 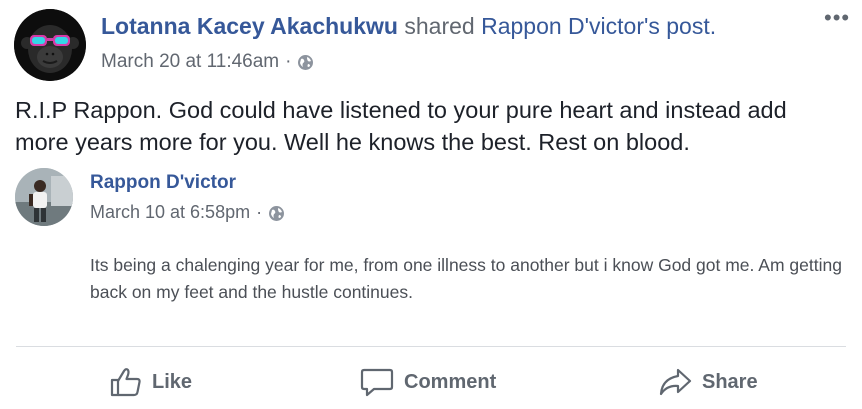 I want to click on post-timestamp-link: March 20 at 11:46am, so click(x=190, y=62).